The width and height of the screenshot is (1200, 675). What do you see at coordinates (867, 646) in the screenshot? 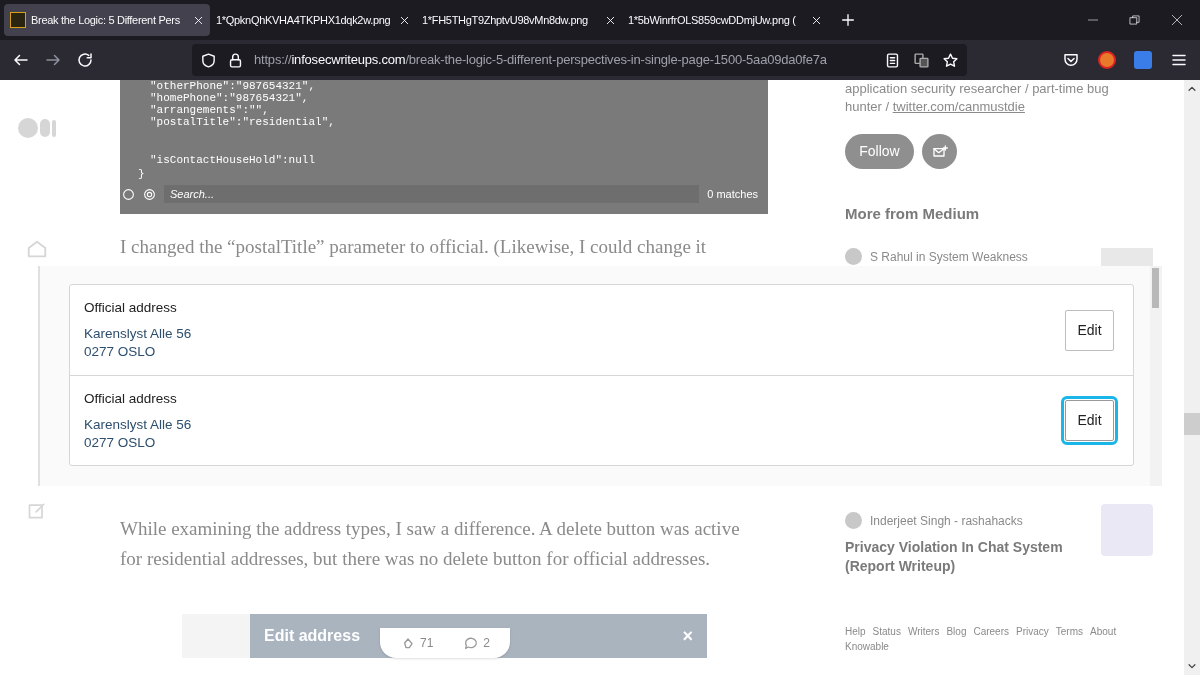
I see `footer-link: Knowable` at bounding box center [867, 646].